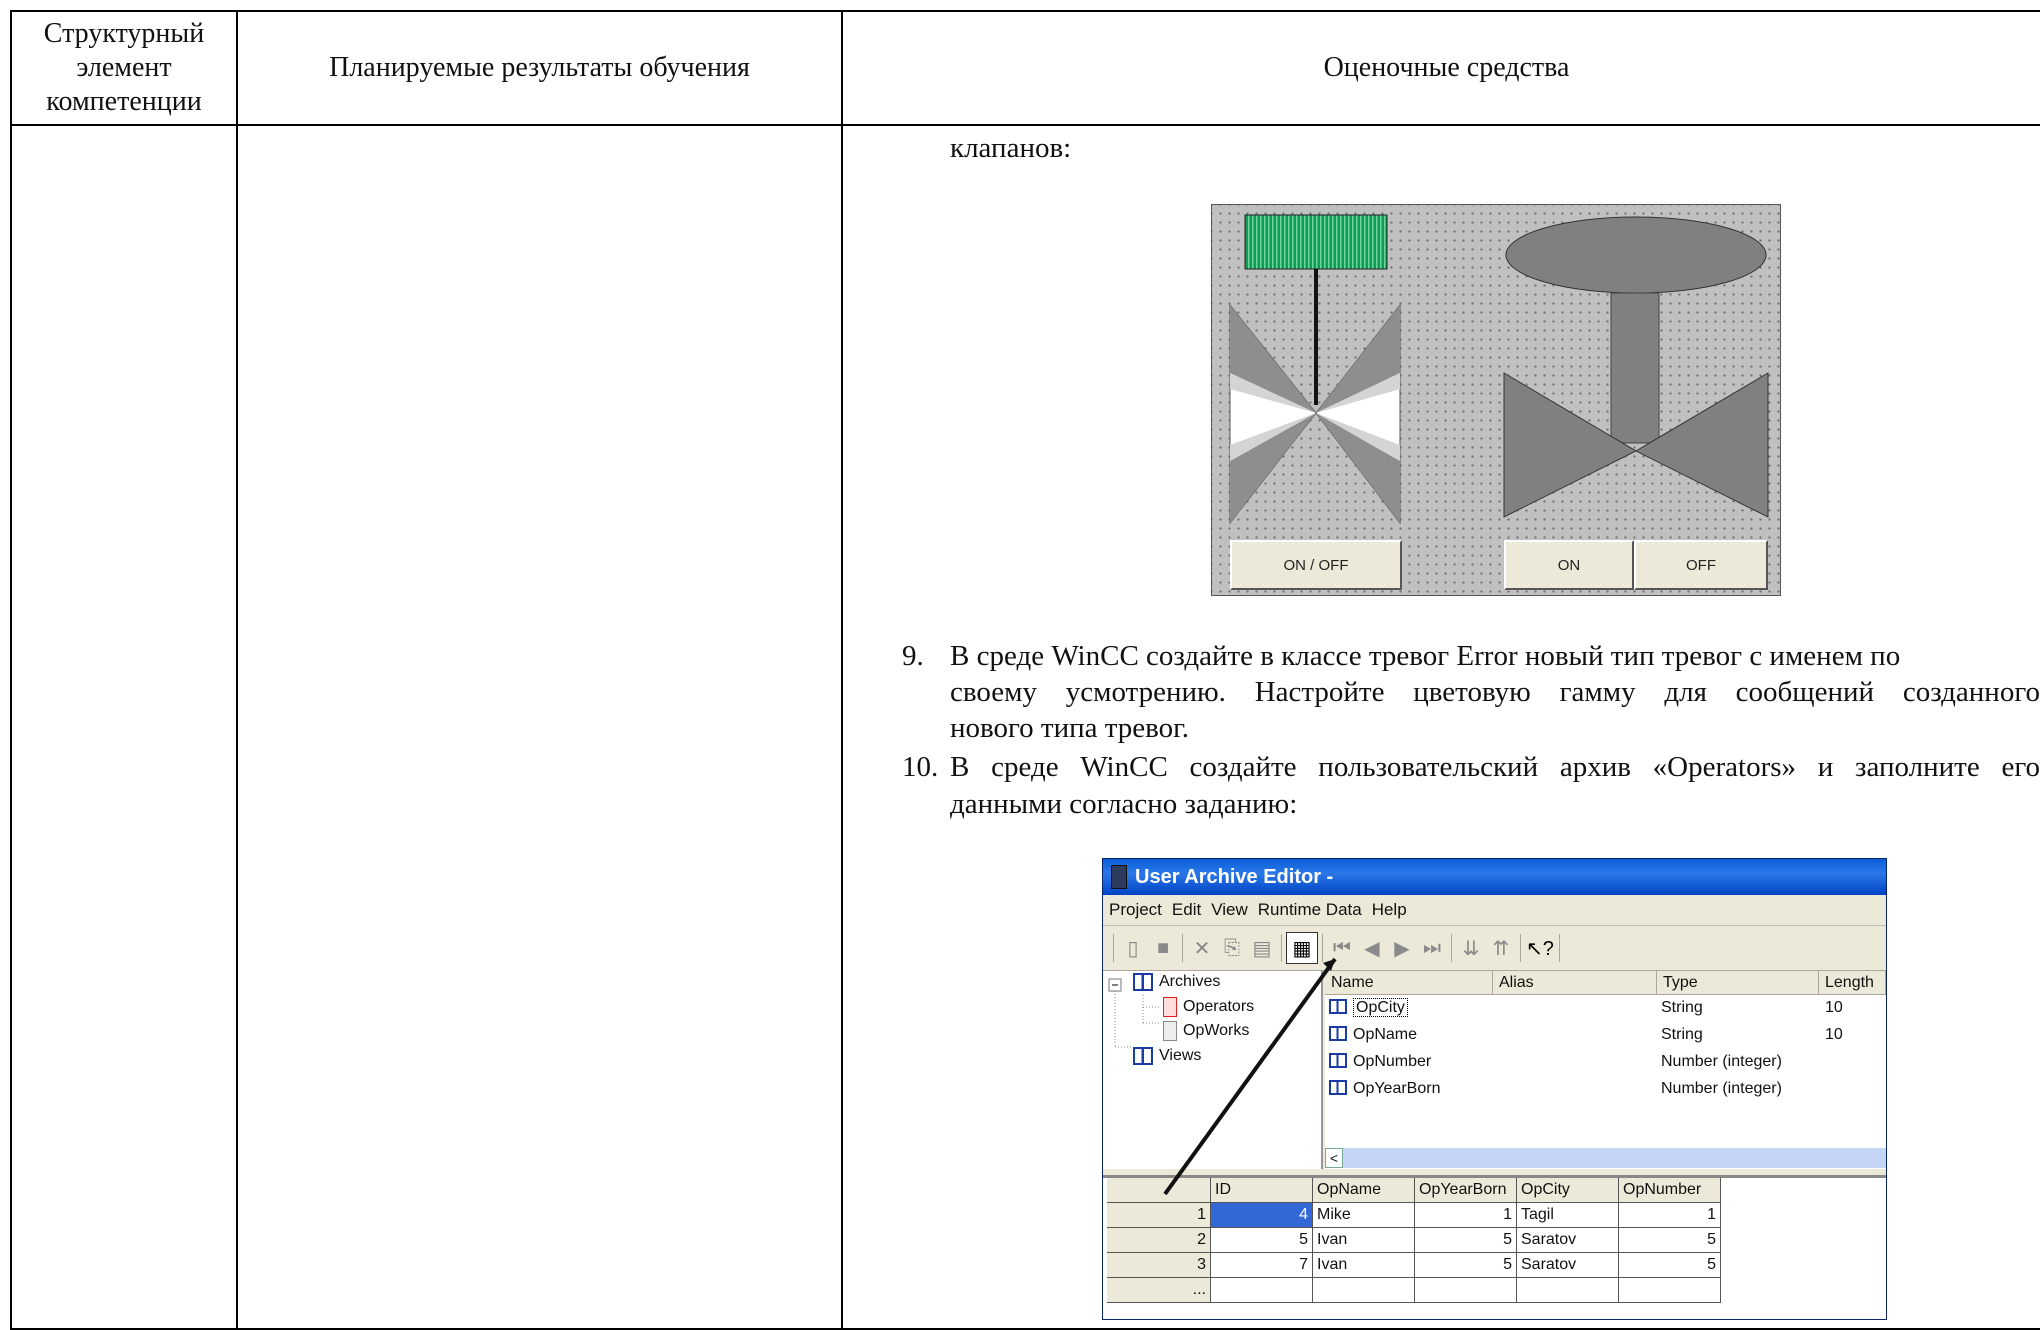 The image size is (2040, 1330). I want to click on tree-node-views: Views, so click(1167, 1056).